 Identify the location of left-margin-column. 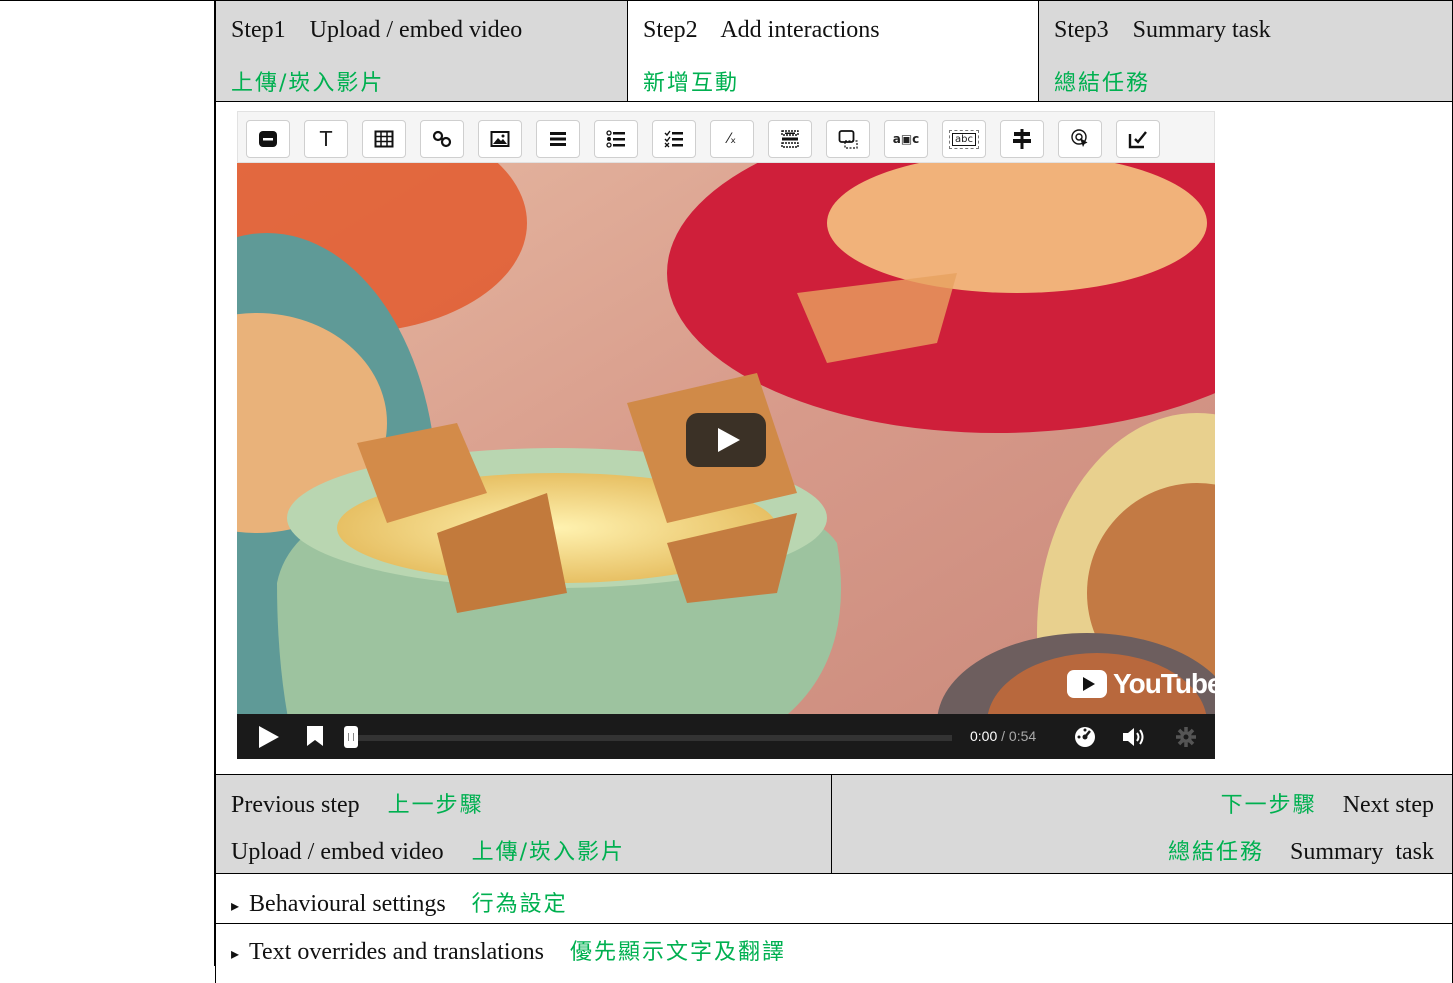
(107, 483).